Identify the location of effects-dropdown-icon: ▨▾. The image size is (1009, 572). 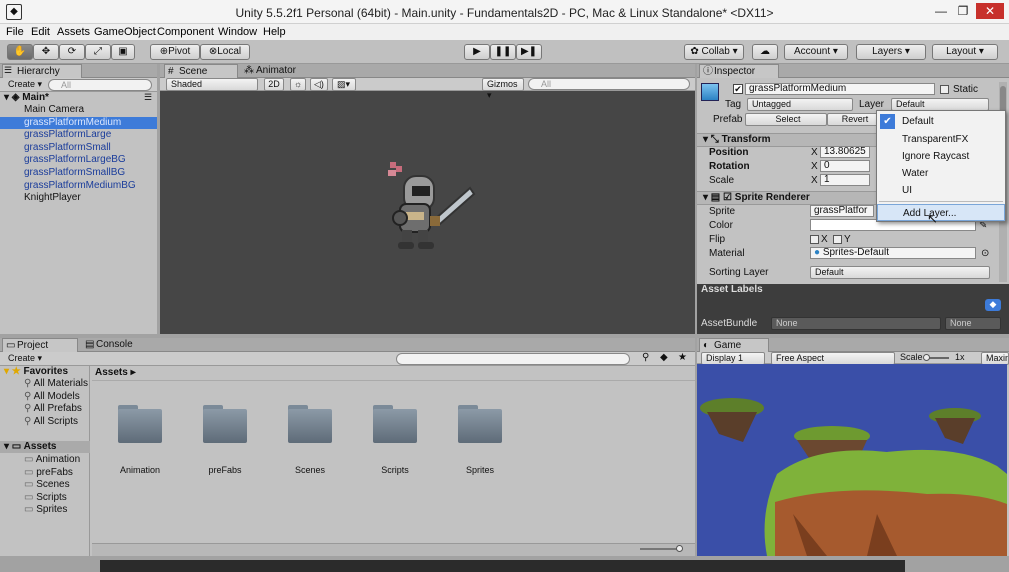
(344, 84).